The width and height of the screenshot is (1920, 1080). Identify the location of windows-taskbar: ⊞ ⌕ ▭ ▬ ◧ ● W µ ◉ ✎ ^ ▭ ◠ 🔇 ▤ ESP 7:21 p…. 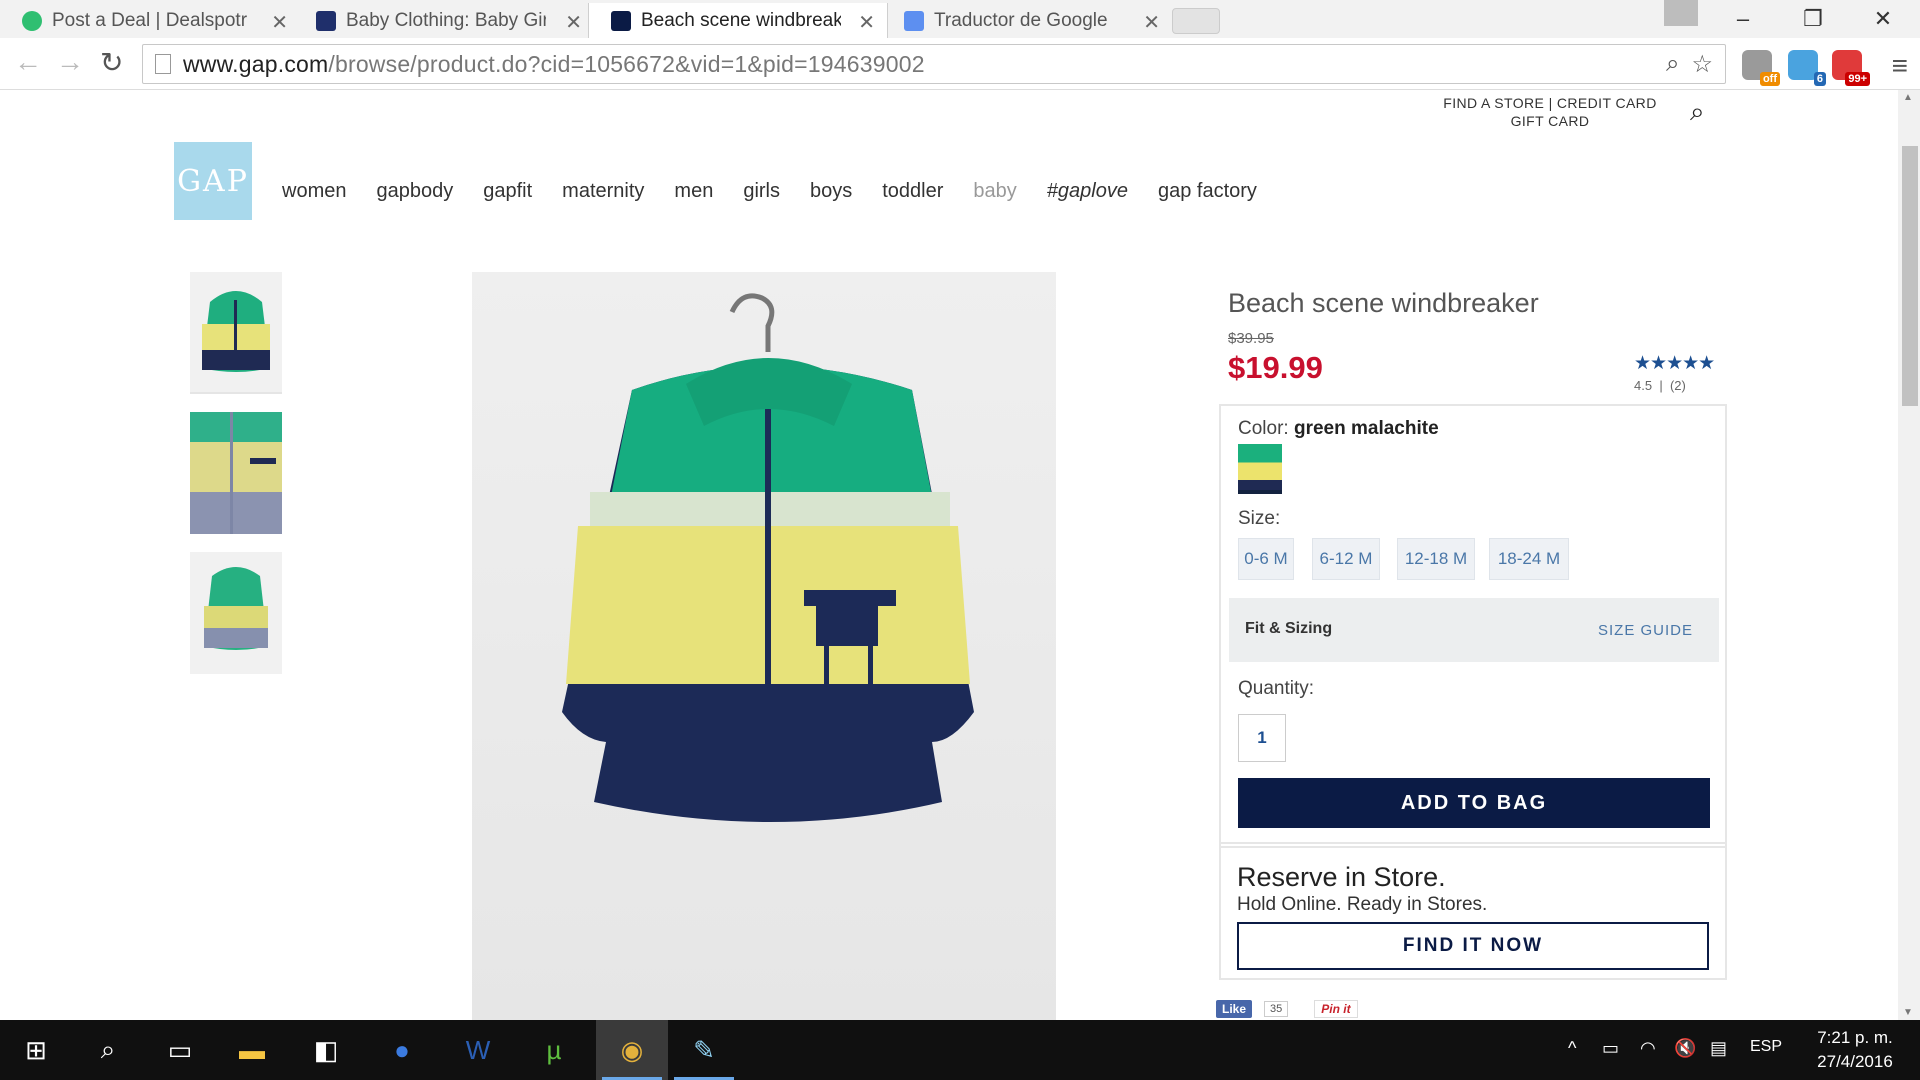
(960, 1050).